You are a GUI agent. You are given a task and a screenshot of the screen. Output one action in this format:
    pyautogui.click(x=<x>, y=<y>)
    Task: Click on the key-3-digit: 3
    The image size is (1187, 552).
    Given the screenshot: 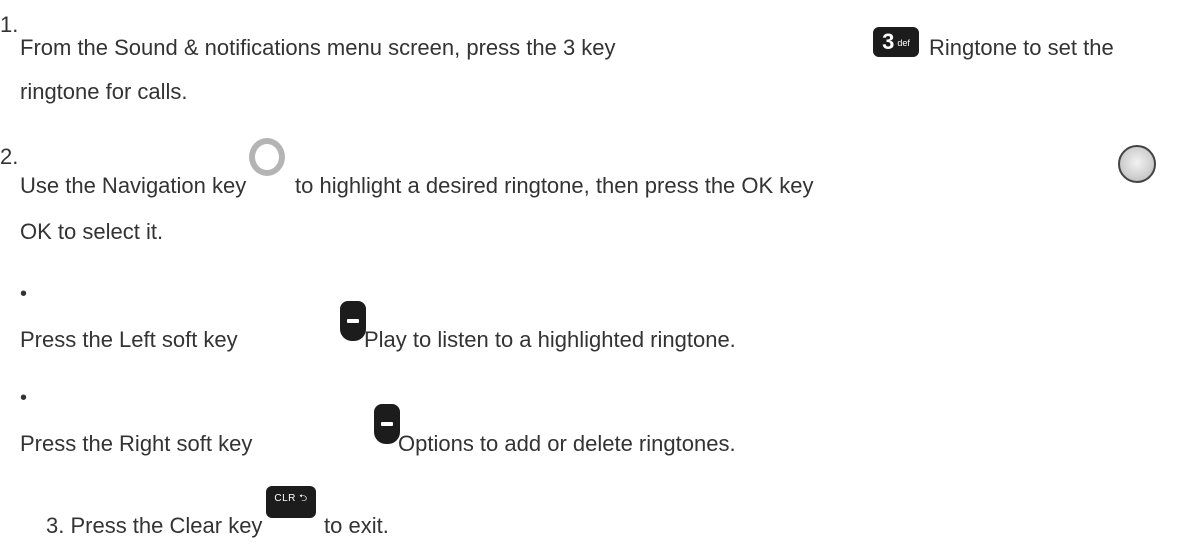 What is the action you would take?
    pyautogui.click(x=888, y=41)
    